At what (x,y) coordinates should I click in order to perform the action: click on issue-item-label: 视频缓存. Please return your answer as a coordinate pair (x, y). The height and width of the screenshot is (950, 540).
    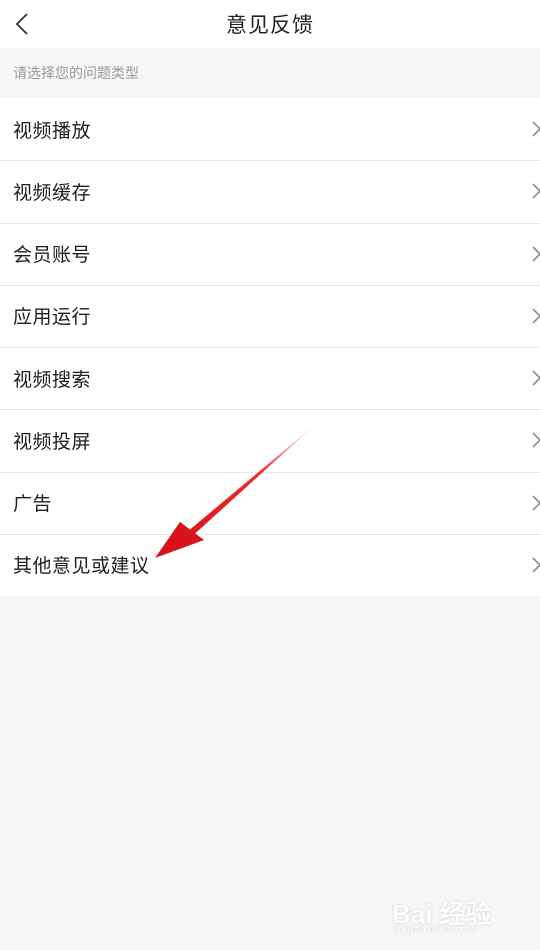
    Looking at the image, I should click on (52, 192).